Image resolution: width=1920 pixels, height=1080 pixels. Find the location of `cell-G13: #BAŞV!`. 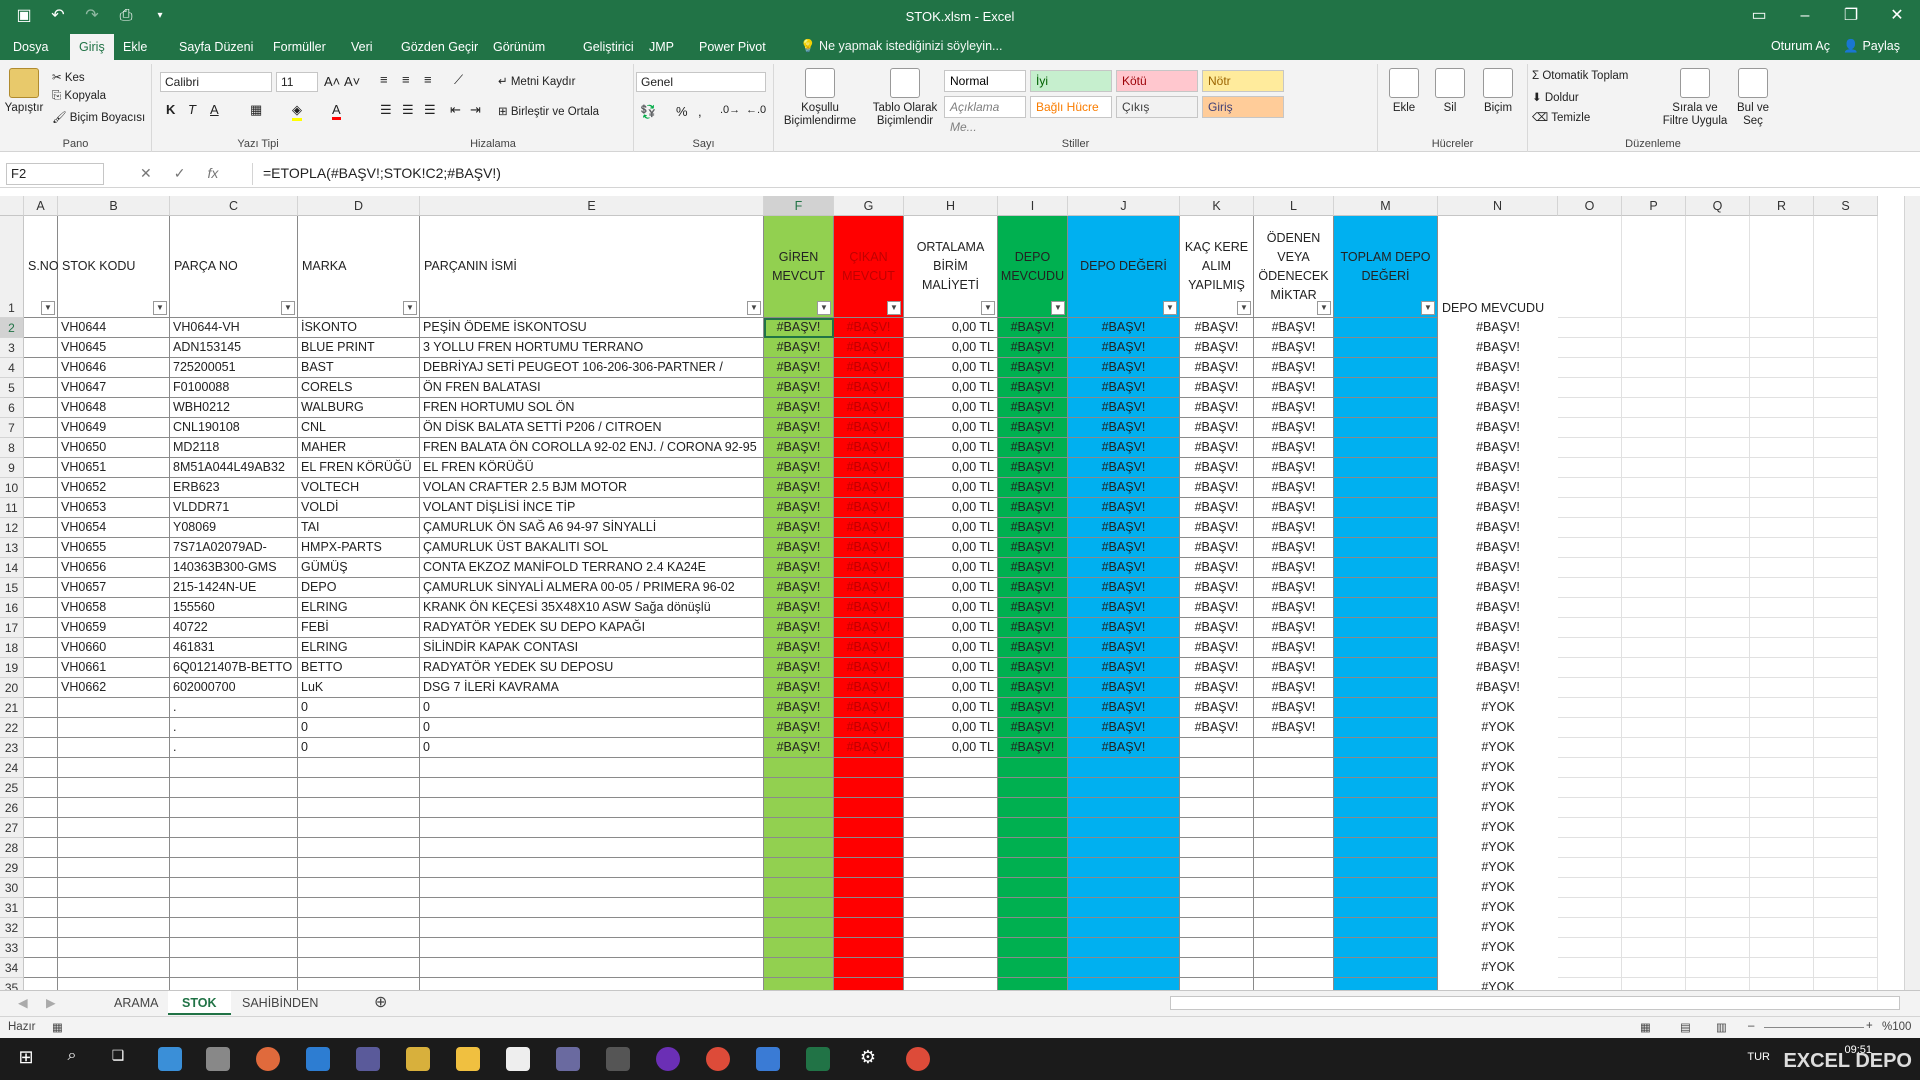

cell-G13: #BAŞV! is located at coordinates (869, 548).